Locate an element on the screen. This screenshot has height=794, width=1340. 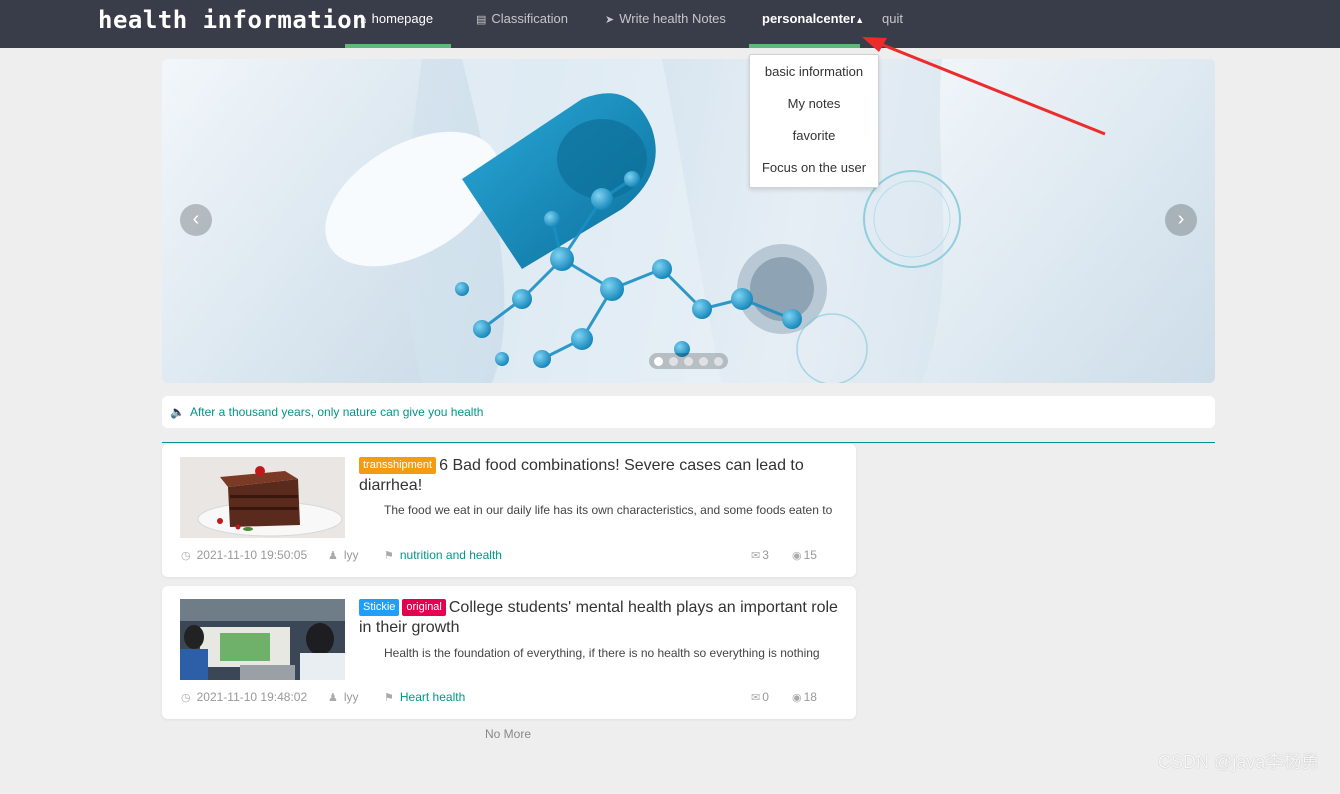
article-comments: ✉ 0 is located at coordinates (760, 697).